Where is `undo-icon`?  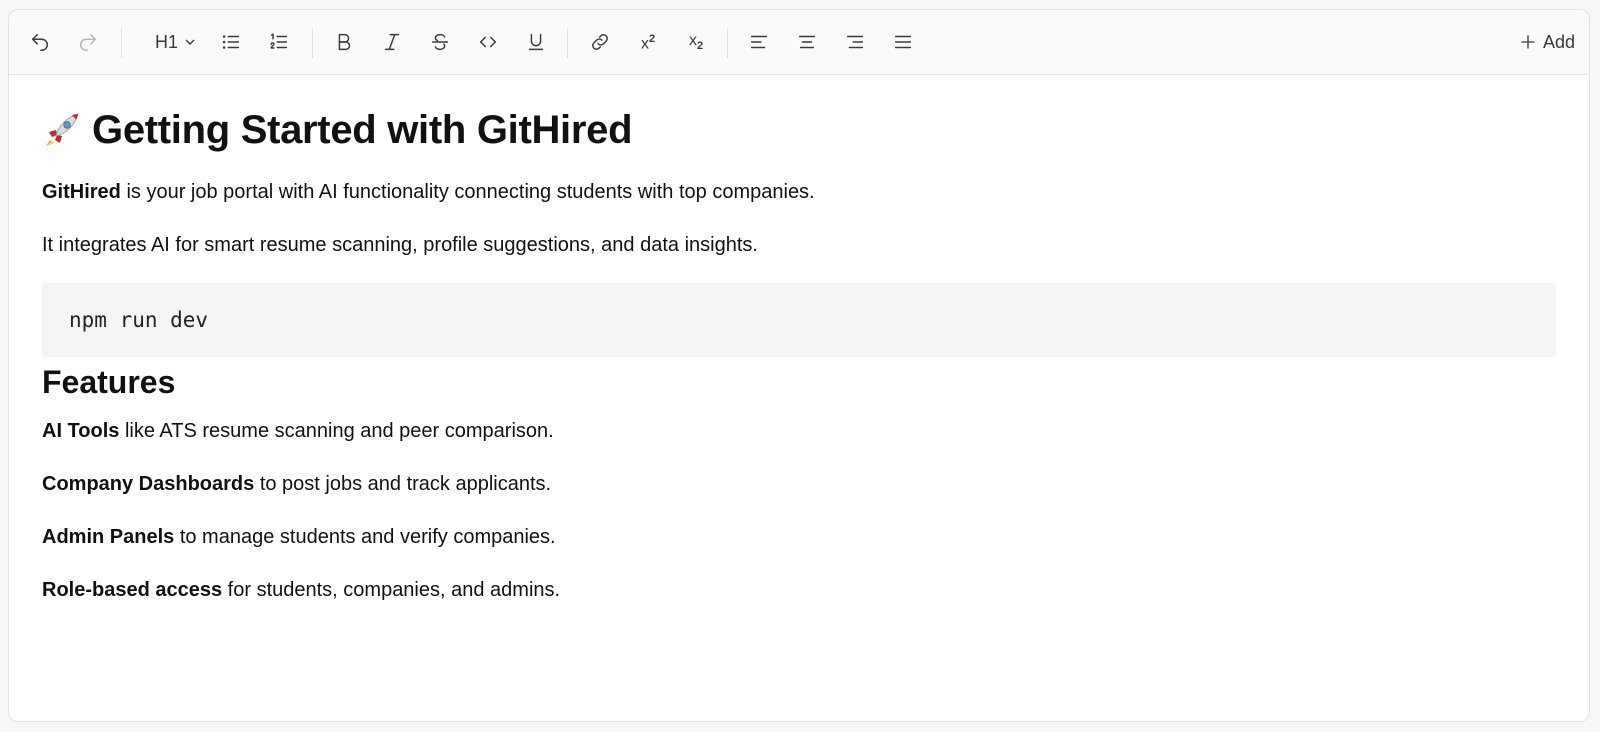 undo-icon is located at coordinates (39, 42).